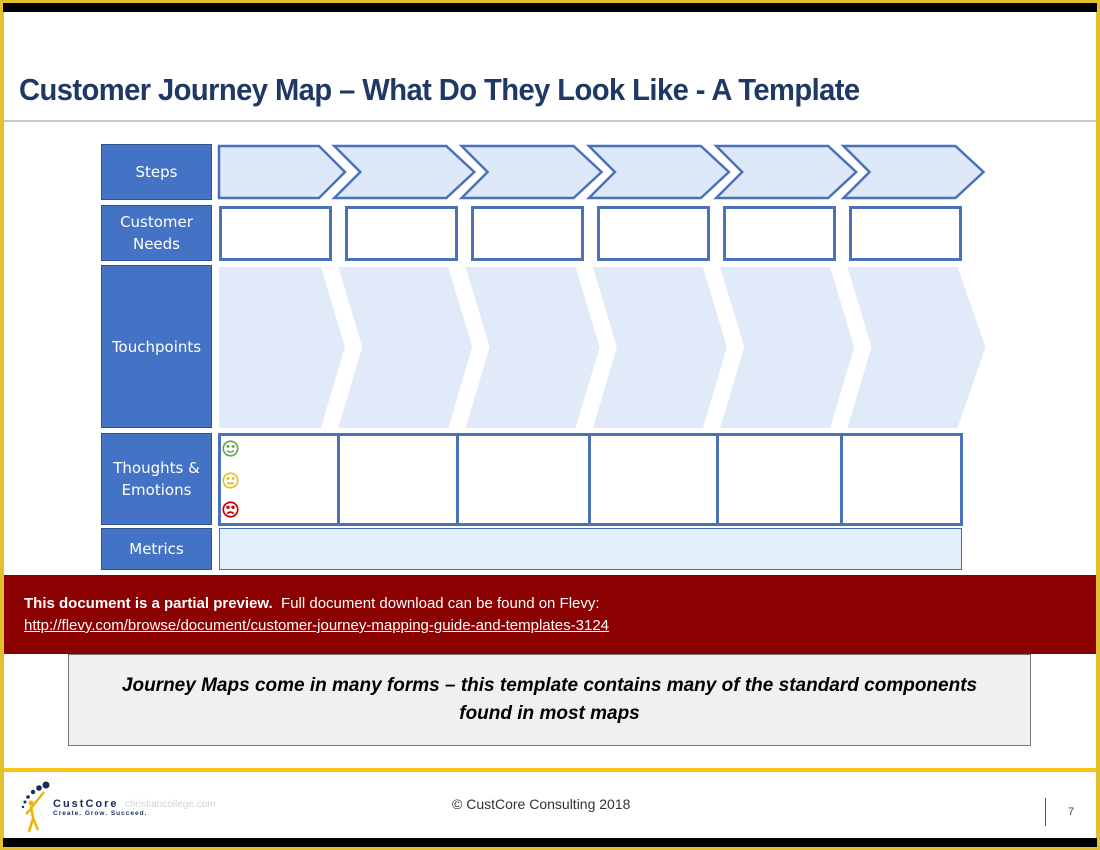 The image size is (1100, 850). Describe the element at coordinates (541, 804) in the screenshot. I see `copyright-text: © CustCore Consulting 2018` at that location.